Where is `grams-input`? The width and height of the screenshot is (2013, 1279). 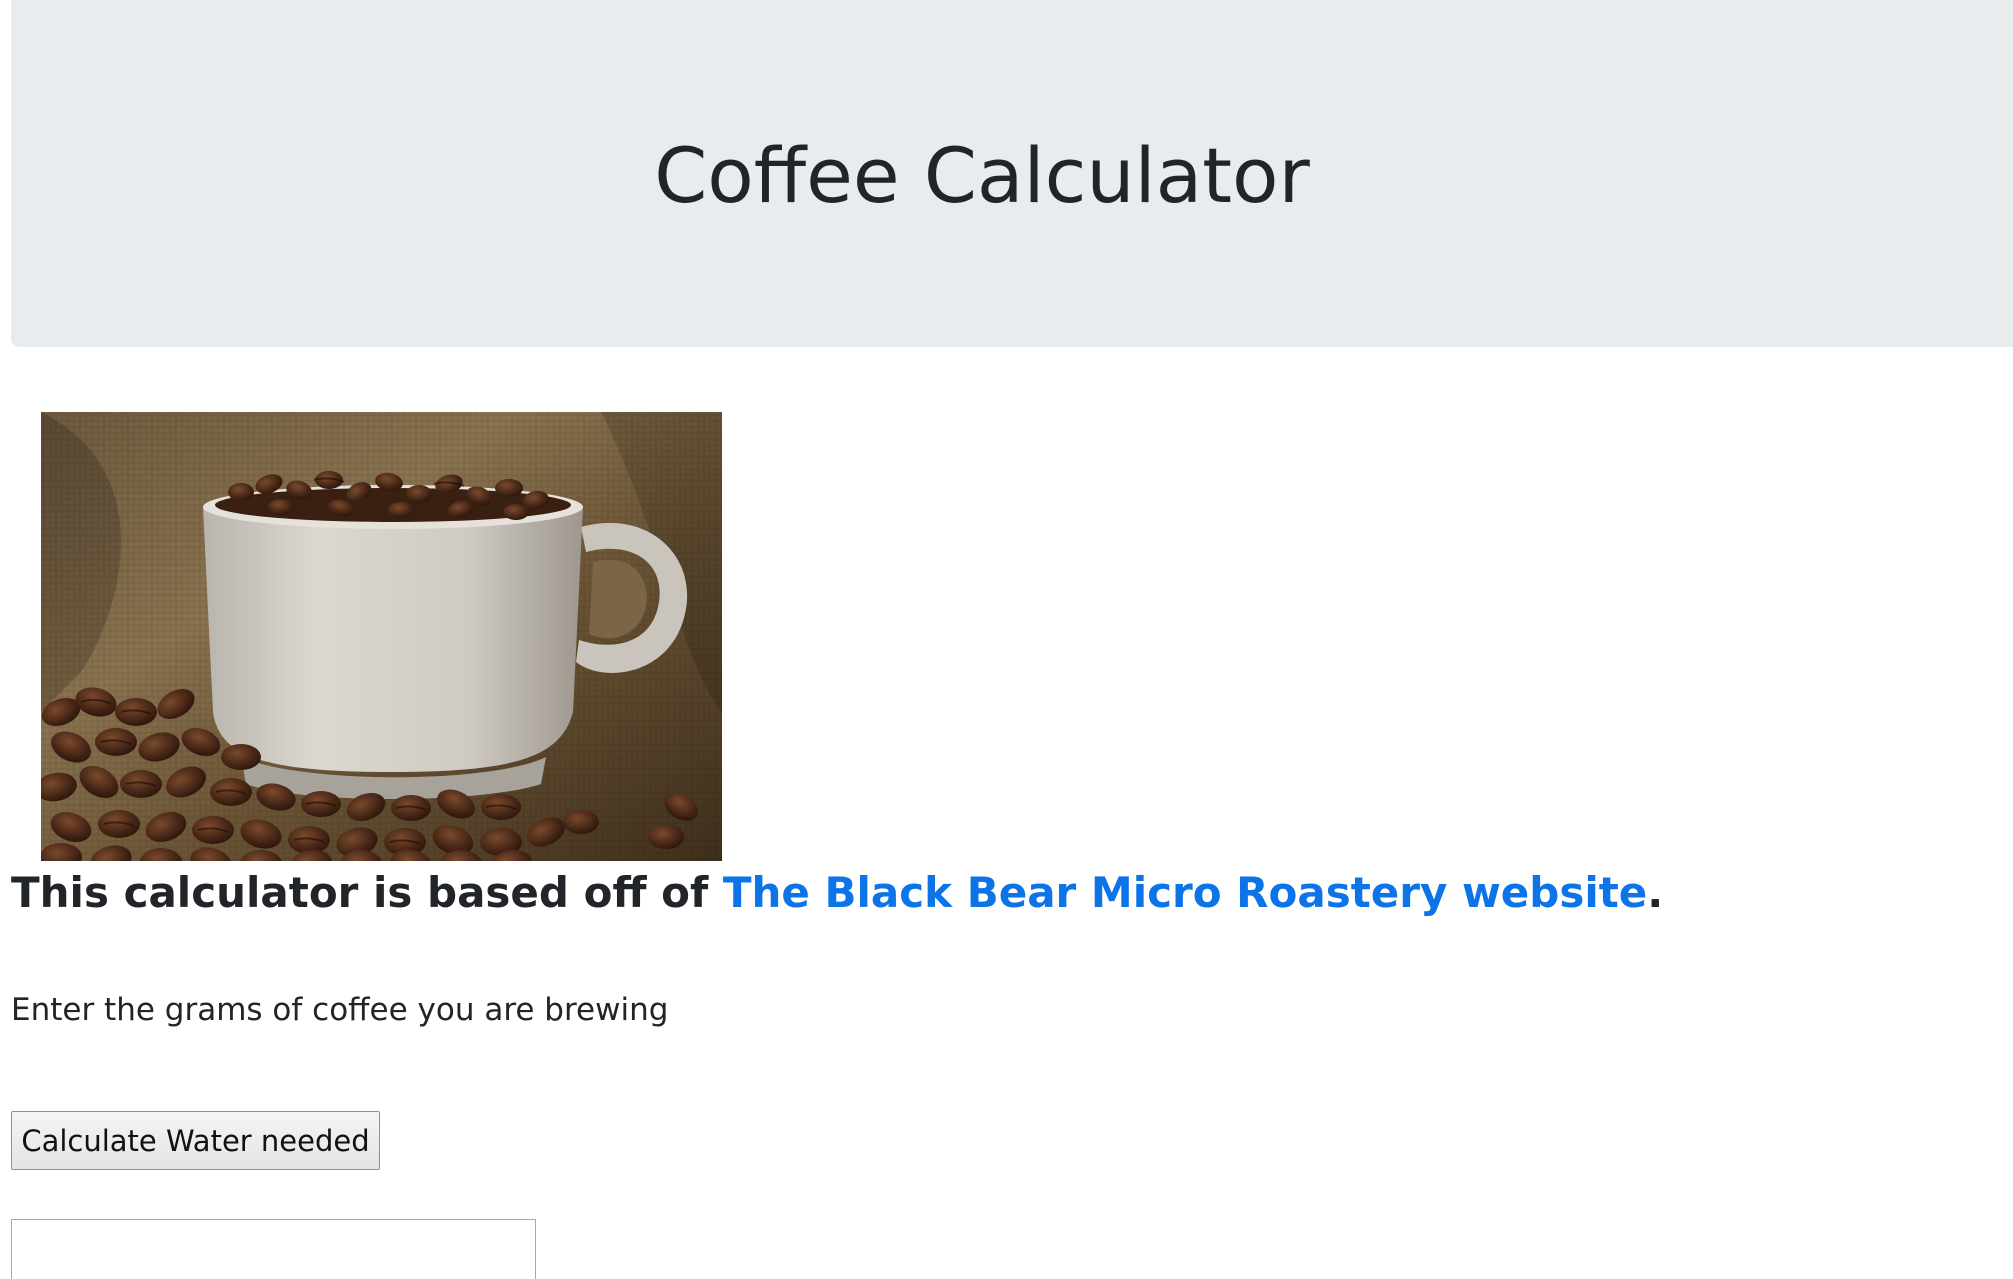
grams-input is located at coordinates (273, 1249).